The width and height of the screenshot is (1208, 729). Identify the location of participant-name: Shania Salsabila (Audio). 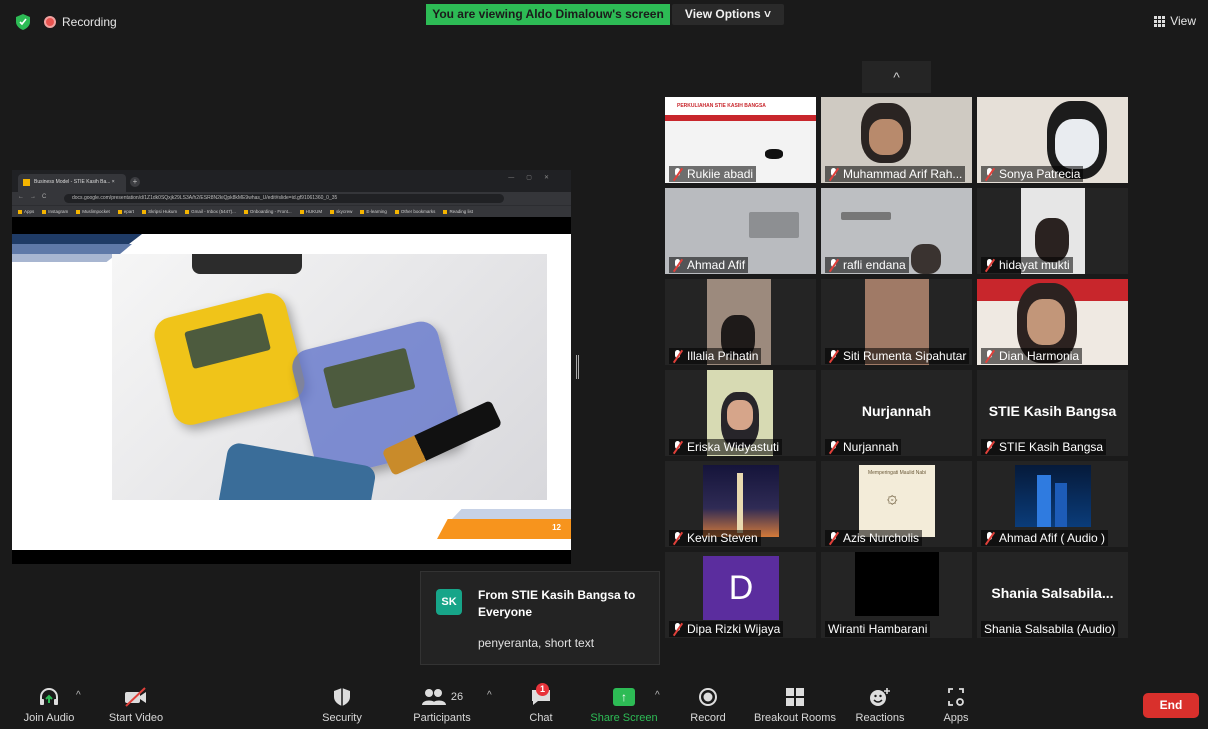
(1050, 629).